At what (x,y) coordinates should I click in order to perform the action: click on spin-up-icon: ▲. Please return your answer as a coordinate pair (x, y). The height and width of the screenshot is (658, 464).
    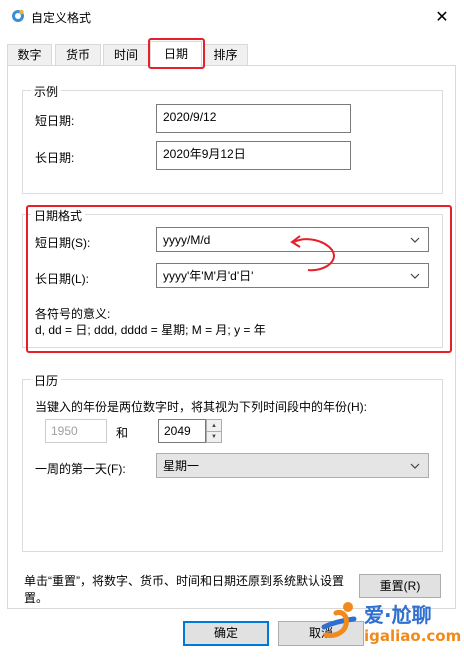
    Looking at the image, I should click on (214, 425).